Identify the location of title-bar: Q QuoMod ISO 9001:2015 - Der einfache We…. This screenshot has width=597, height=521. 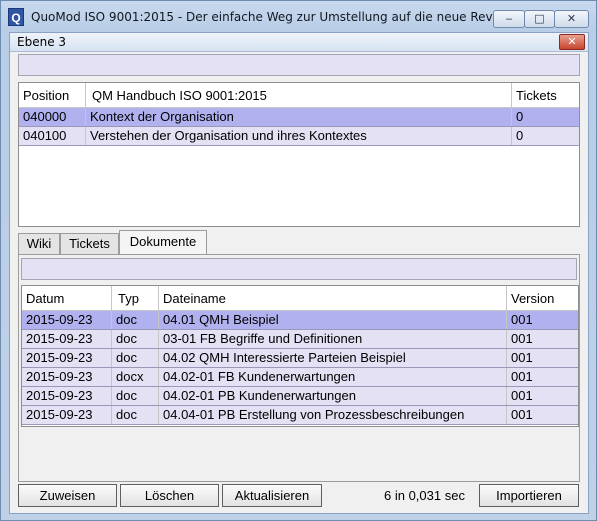
(298, 16).